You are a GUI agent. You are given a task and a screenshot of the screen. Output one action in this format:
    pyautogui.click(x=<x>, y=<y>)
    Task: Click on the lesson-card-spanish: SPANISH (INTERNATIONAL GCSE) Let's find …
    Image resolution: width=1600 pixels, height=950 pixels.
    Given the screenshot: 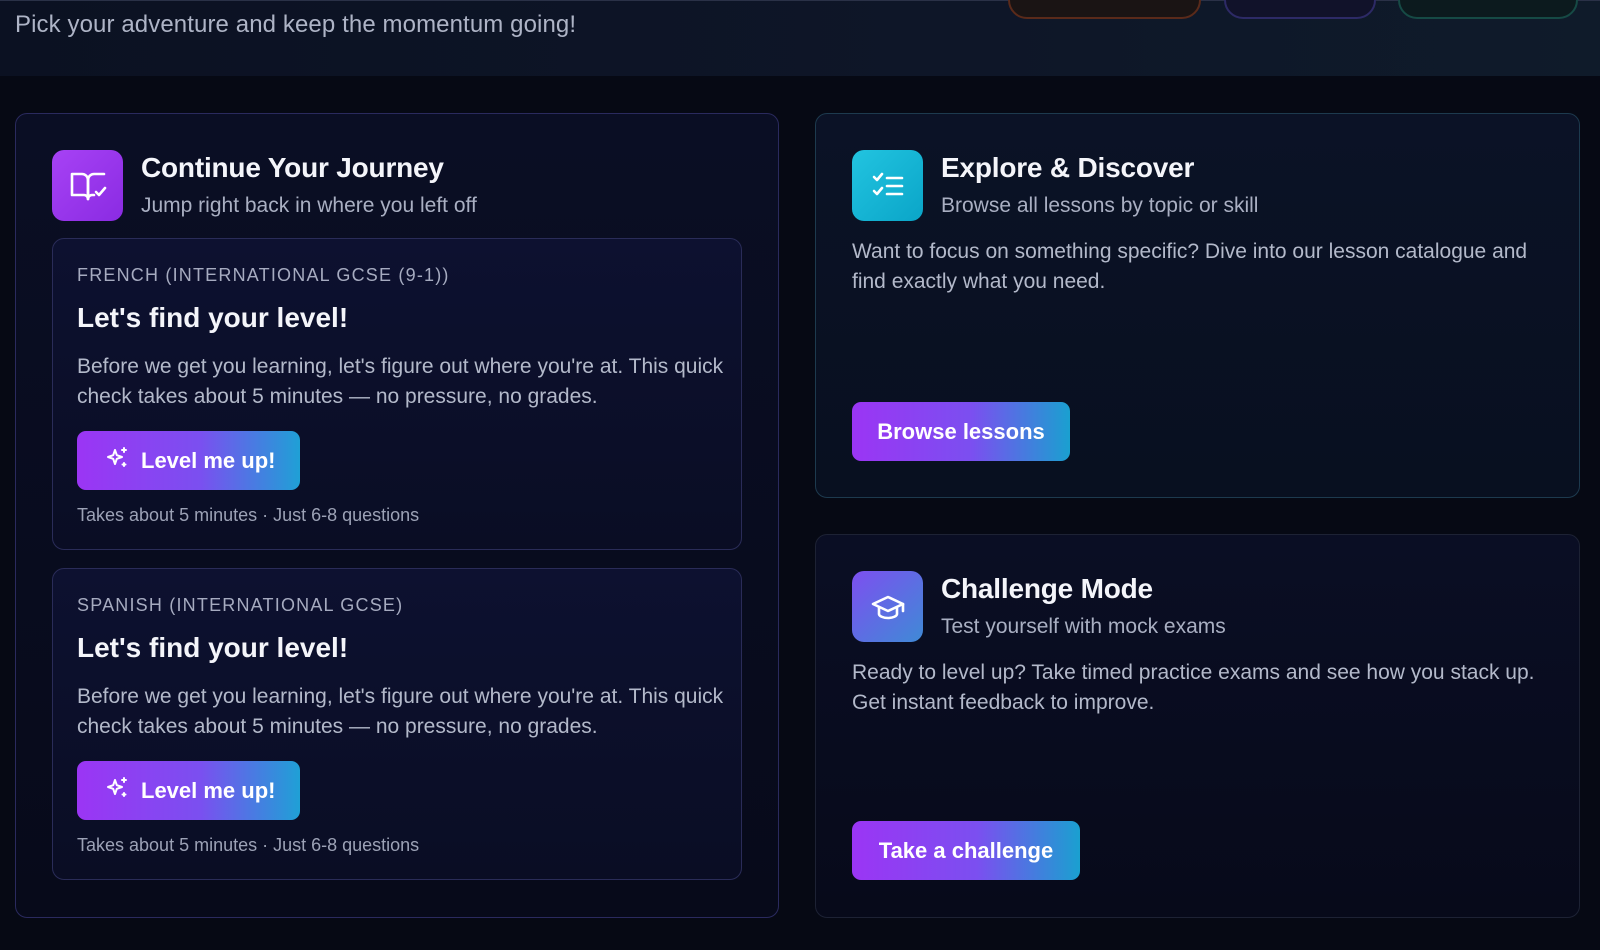 What is the action you would take?
    pyautogui.click(x=397, y=724)
    